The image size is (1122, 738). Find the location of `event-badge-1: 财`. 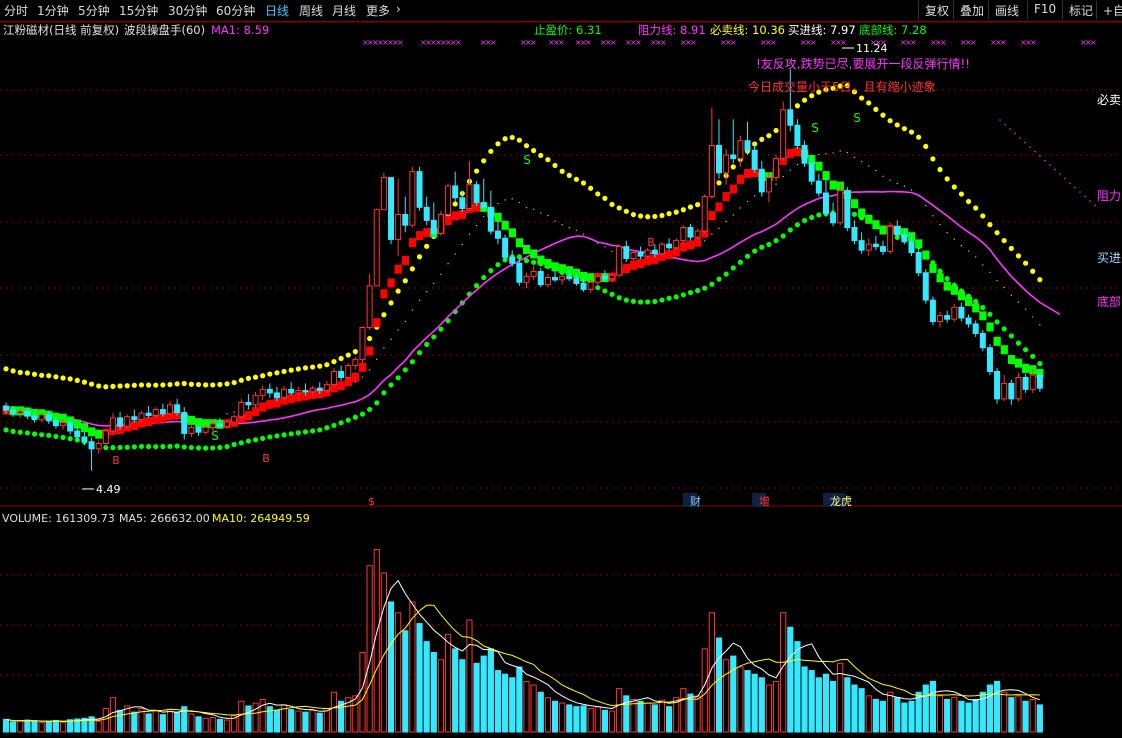

event-badge-1: 财 is located at coordinates (695, 501).